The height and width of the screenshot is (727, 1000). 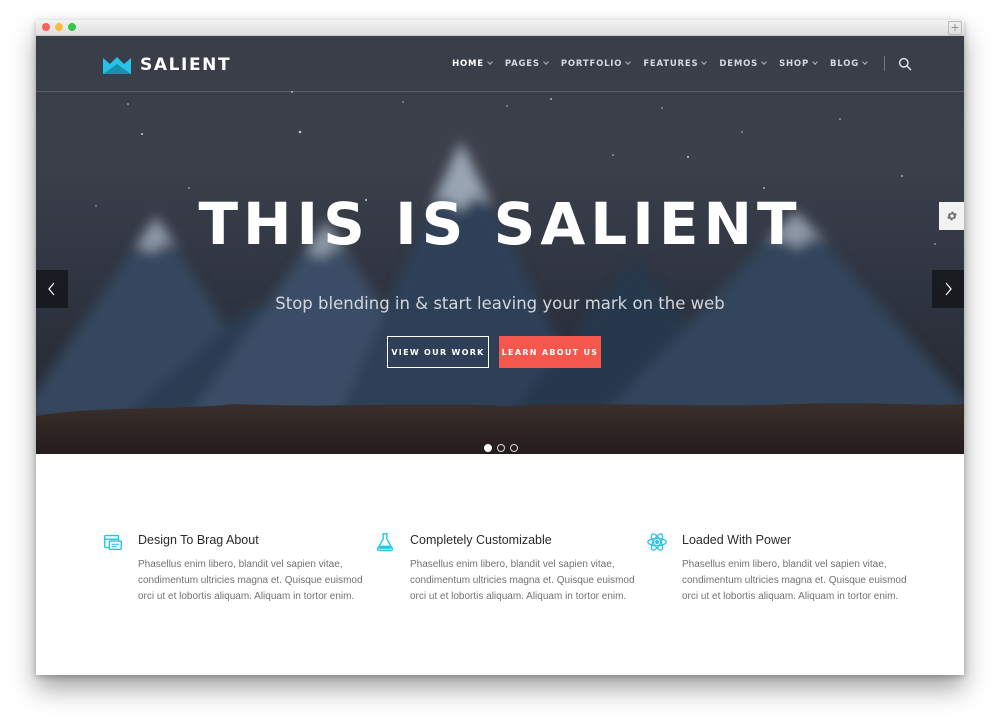 I want to click on nav-item-pages: PAGES, so click(x=526, y=63).